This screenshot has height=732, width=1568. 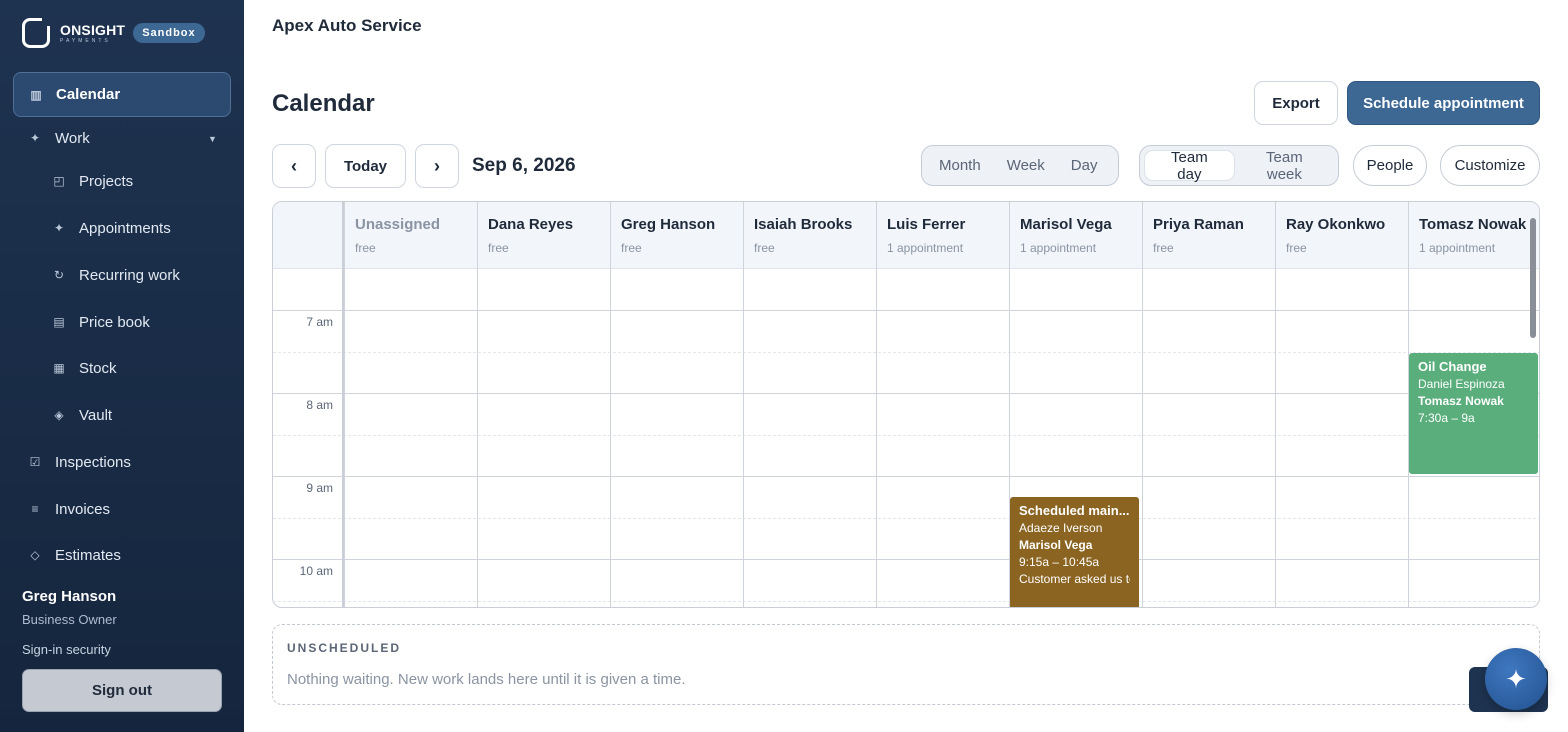 What do you see at coordinates (1443, 103) in the screenshot?
I see `schedule-appointment-button: Schedule appointment` at bounding box center [1443, 103].